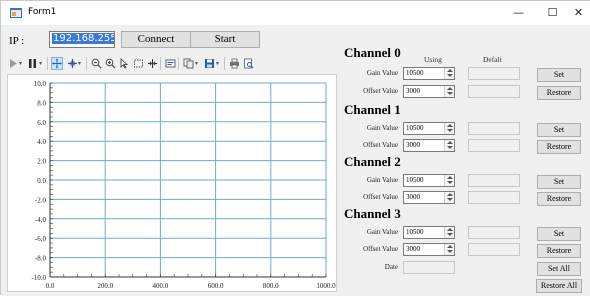  Describe the element at coordinates (216, 286) in the screenshot. I see `x-tick-label: 600.0` at that location.